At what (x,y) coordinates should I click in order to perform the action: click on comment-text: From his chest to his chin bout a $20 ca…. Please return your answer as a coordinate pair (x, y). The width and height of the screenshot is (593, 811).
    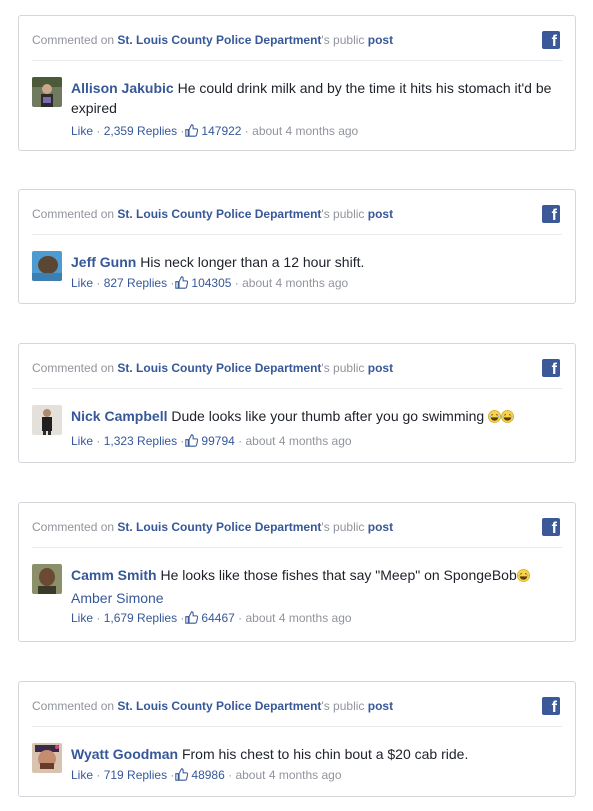
    Looking at the image, I should click on (325, 754).